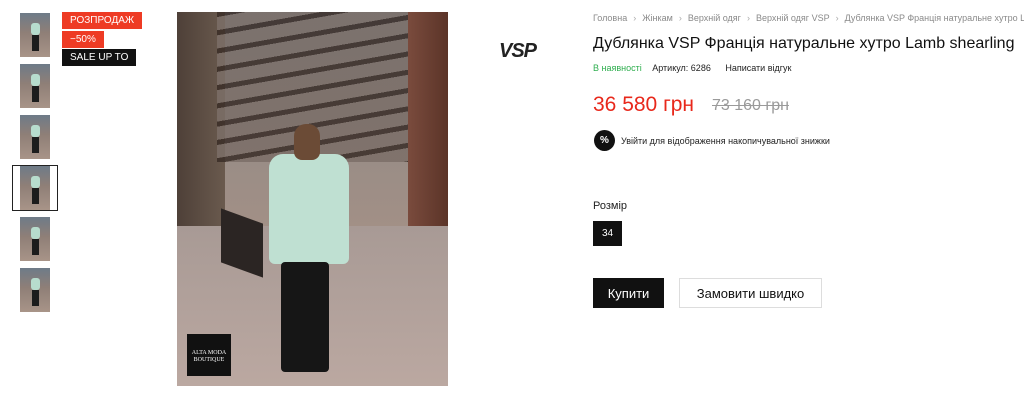 The width and height of the screenshot is (1024, 414). What do you see at coordinates (750, 105) in the screenshot?
I see `old-price: 73 160 грн` at bounding box center [750, 105].